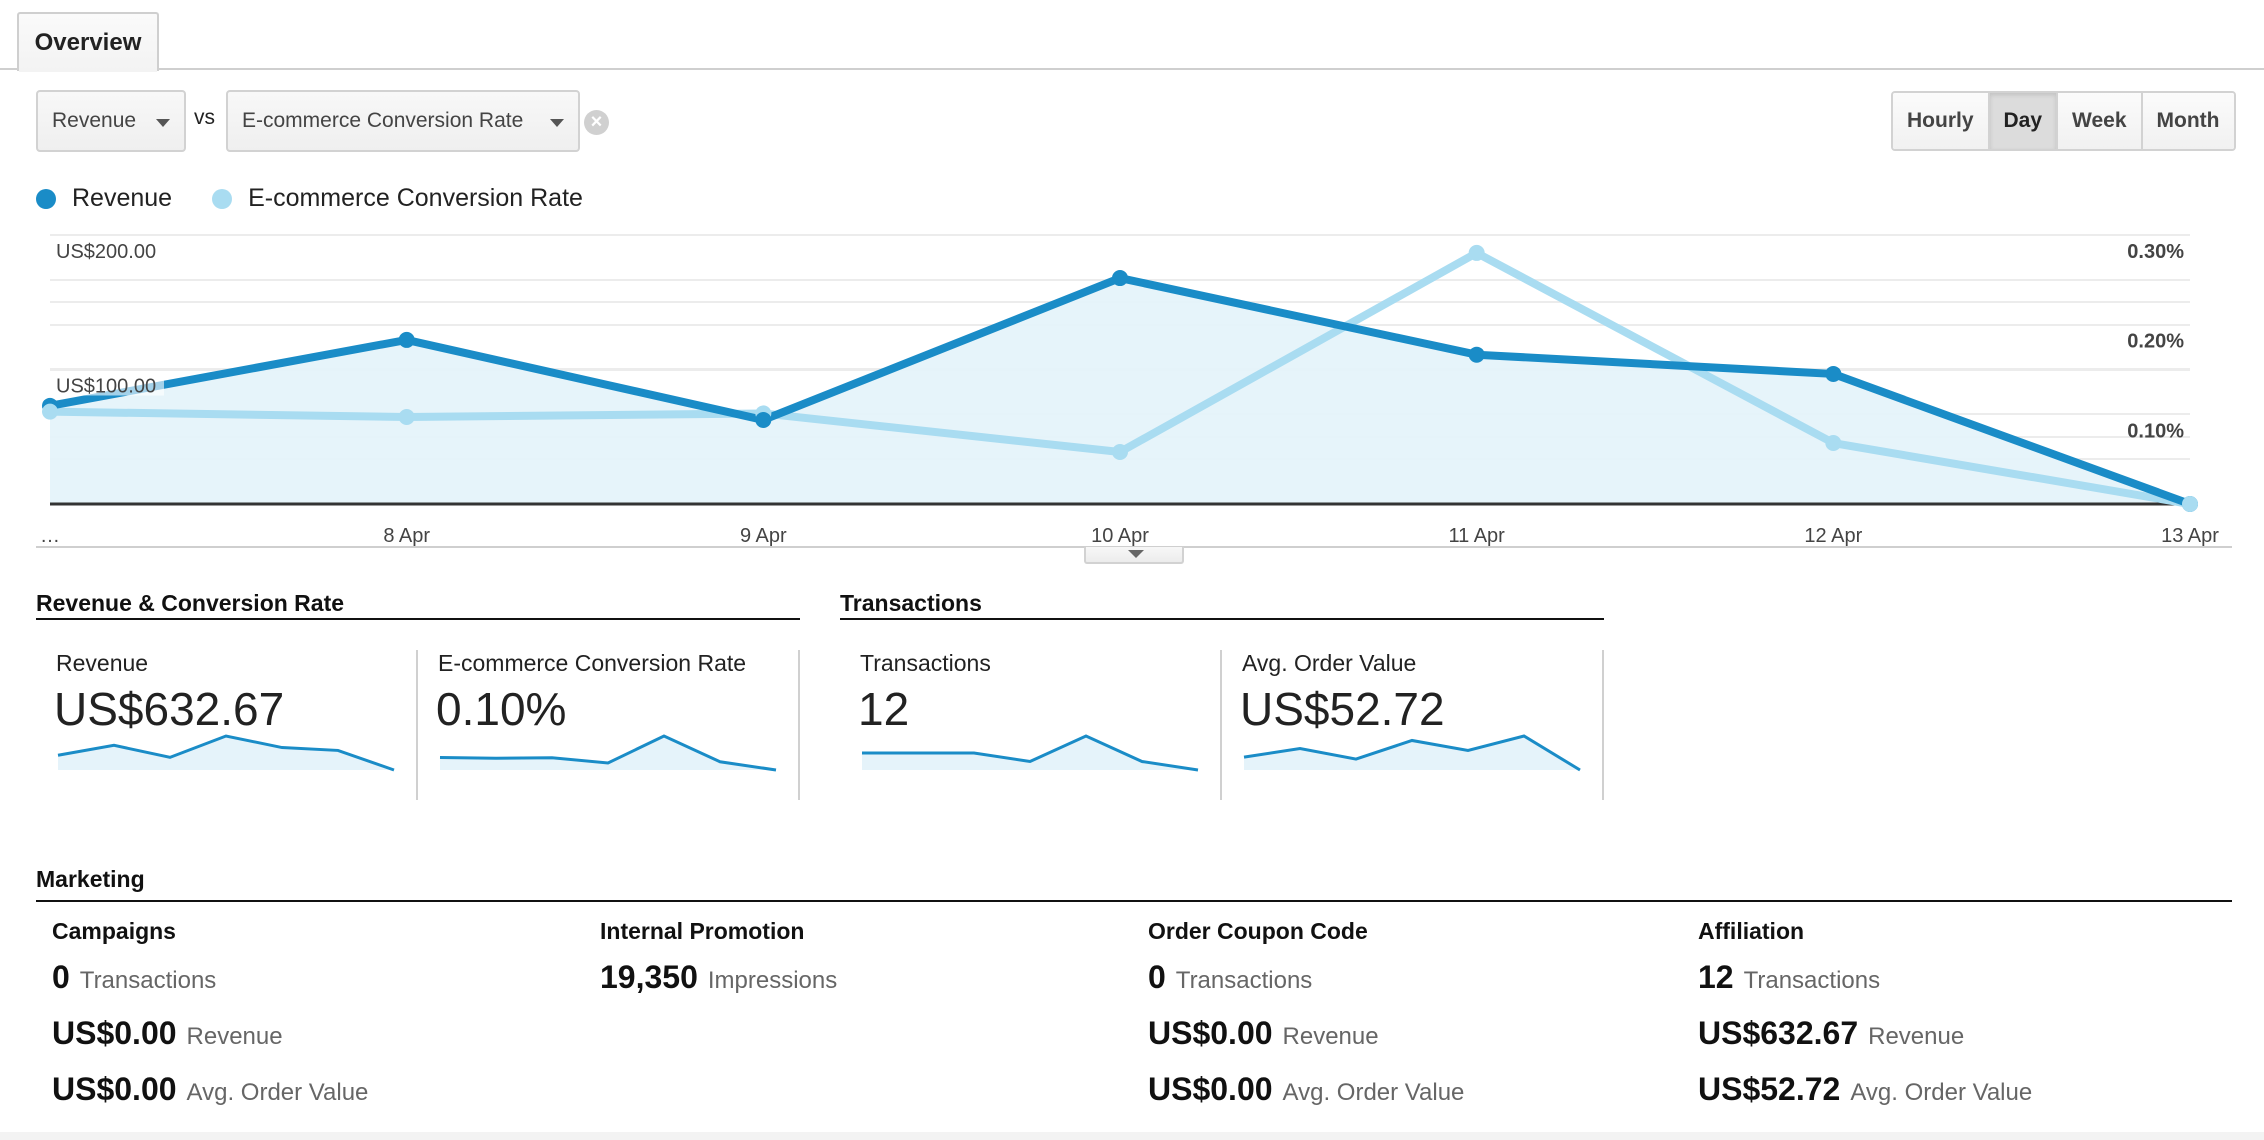 Image resolution: width=2264 pixels, height=1140 pixels. What do you see at coordinates (1940, 121) in the screenshot?
I see `period-hourly-button: Hourly` at bounding box center [1940, 121].